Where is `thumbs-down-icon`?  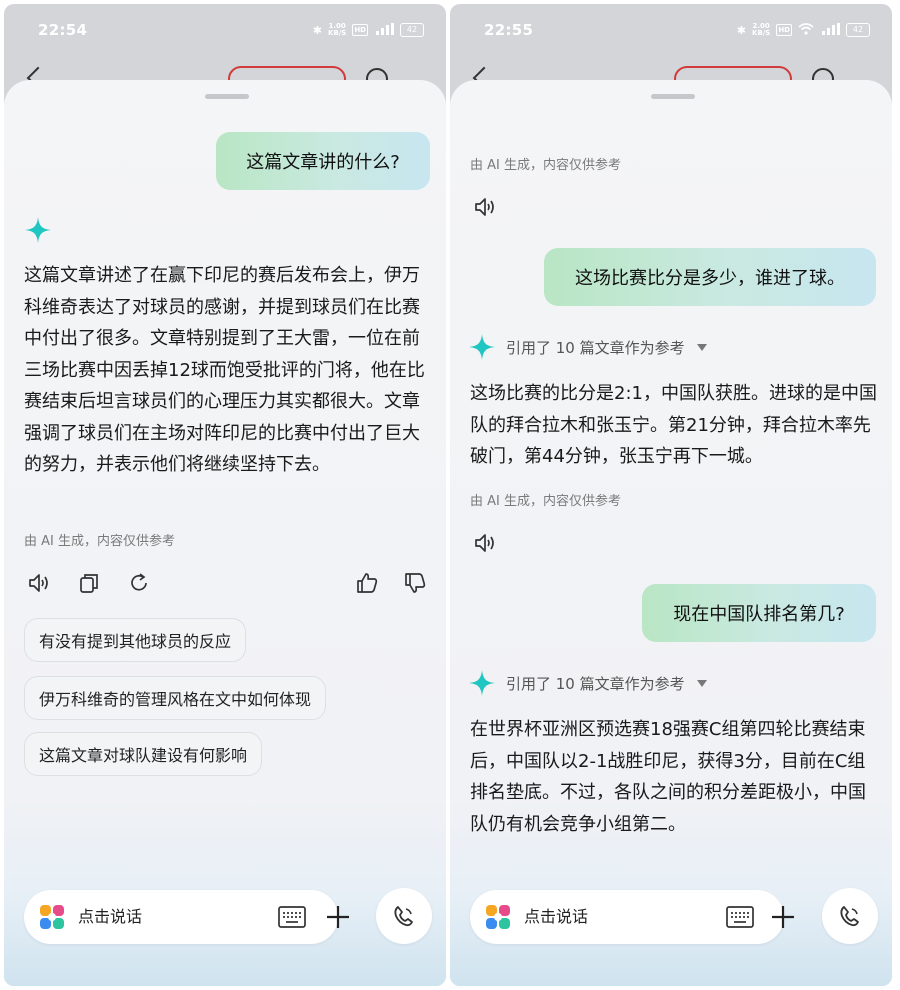 thumbs-down-icon is located at coordinates (415, 583).